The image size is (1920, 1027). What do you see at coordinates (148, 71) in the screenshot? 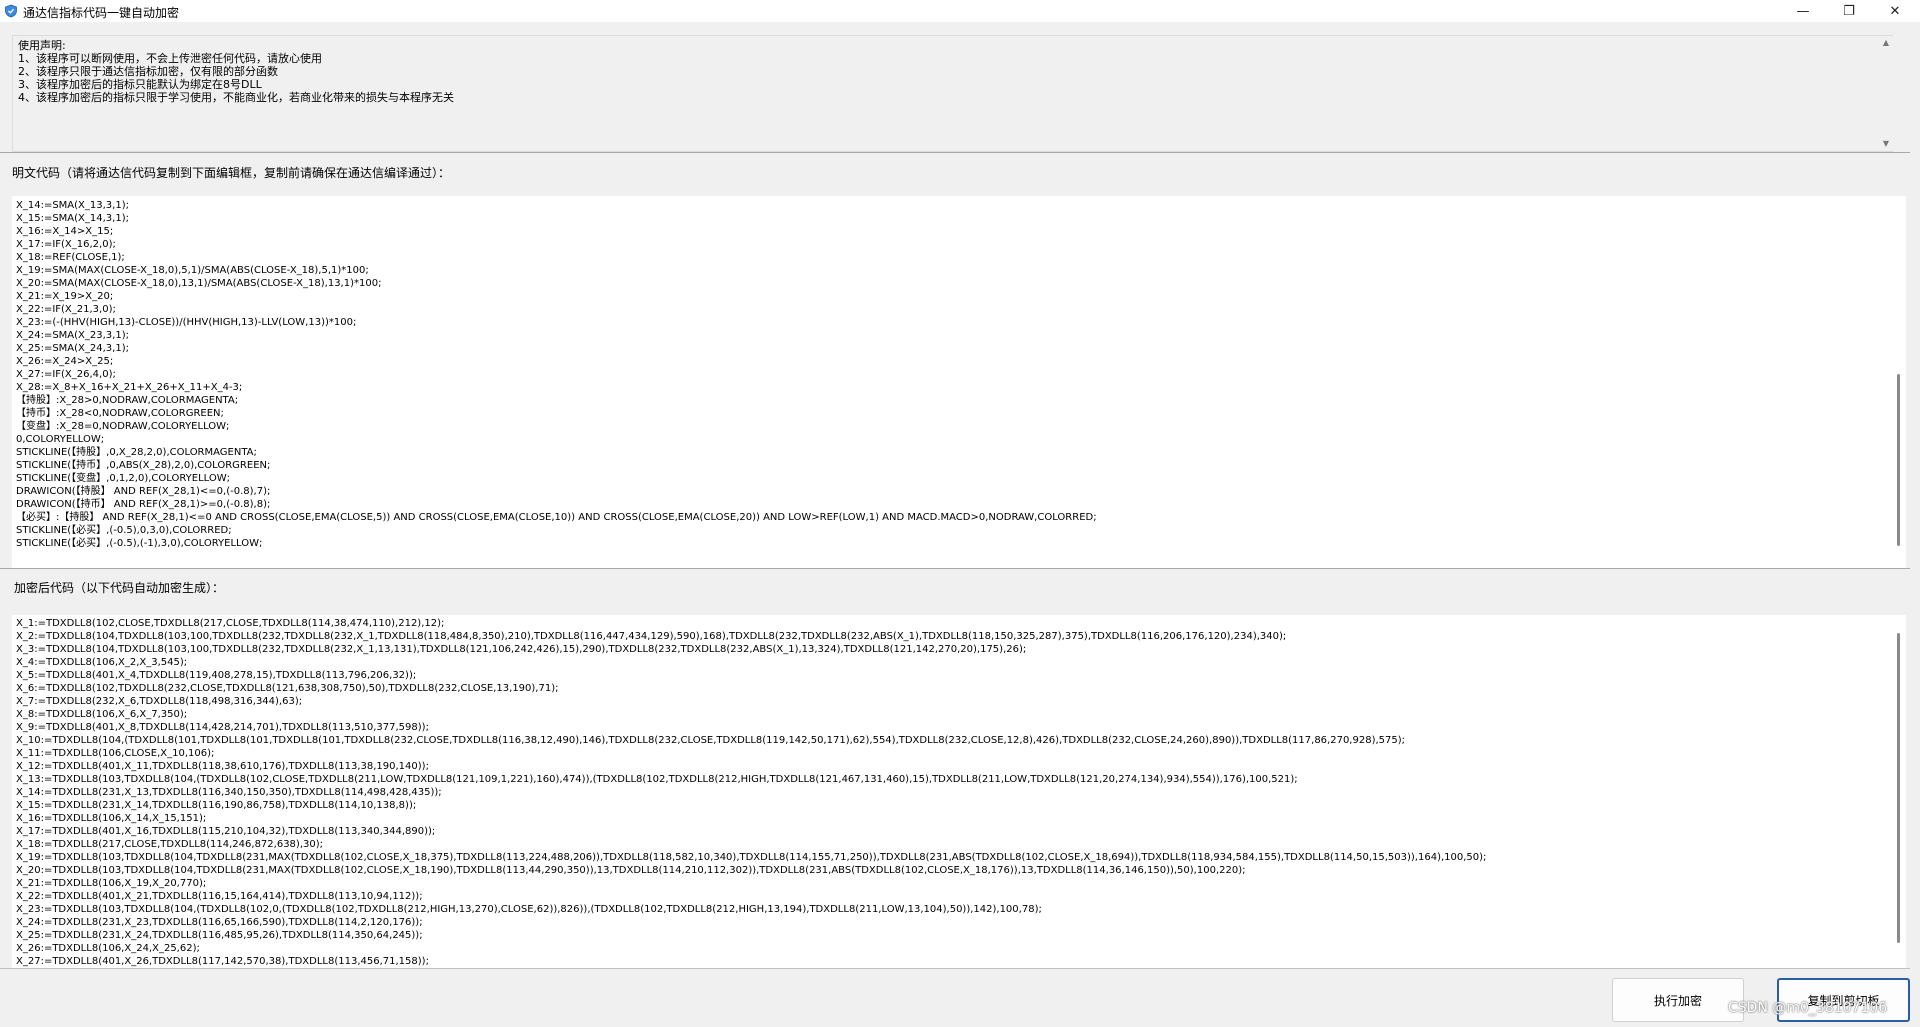
I see `disclaimer-line: 2、该程序只限于通达信指标加密，仅有限的部分函数` at bounding box center [148, 71].